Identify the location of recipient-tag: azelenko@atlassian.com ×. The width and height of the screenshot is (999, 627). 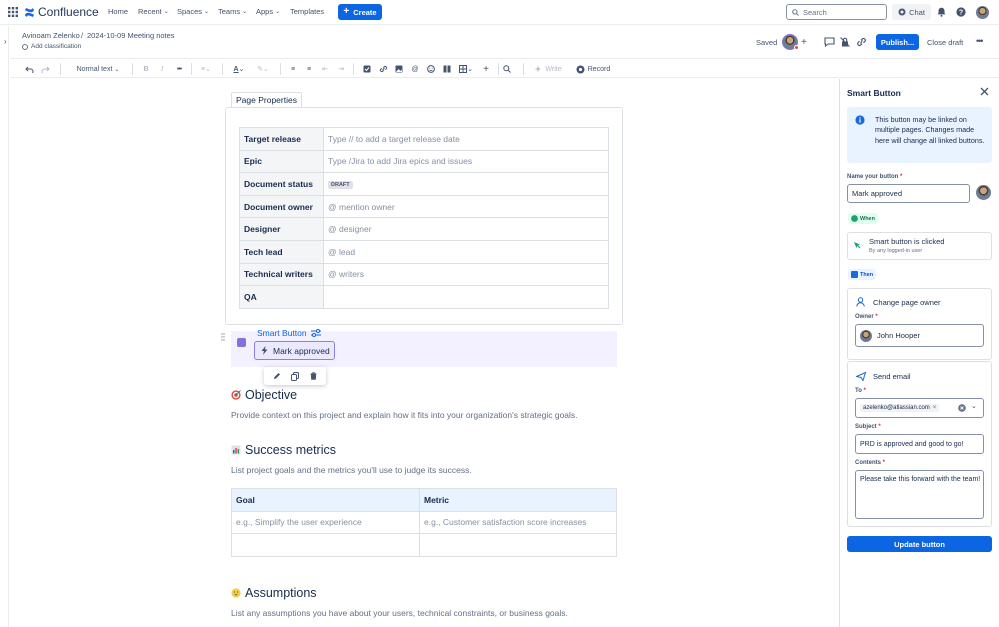
(900, 408).